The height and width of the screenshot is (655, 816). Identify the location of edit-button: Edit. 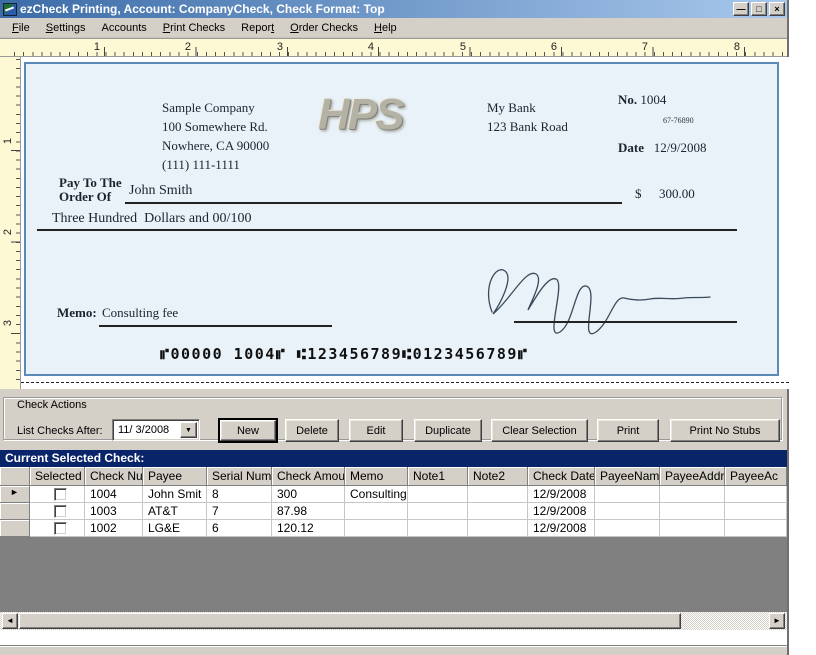
(376, 430).